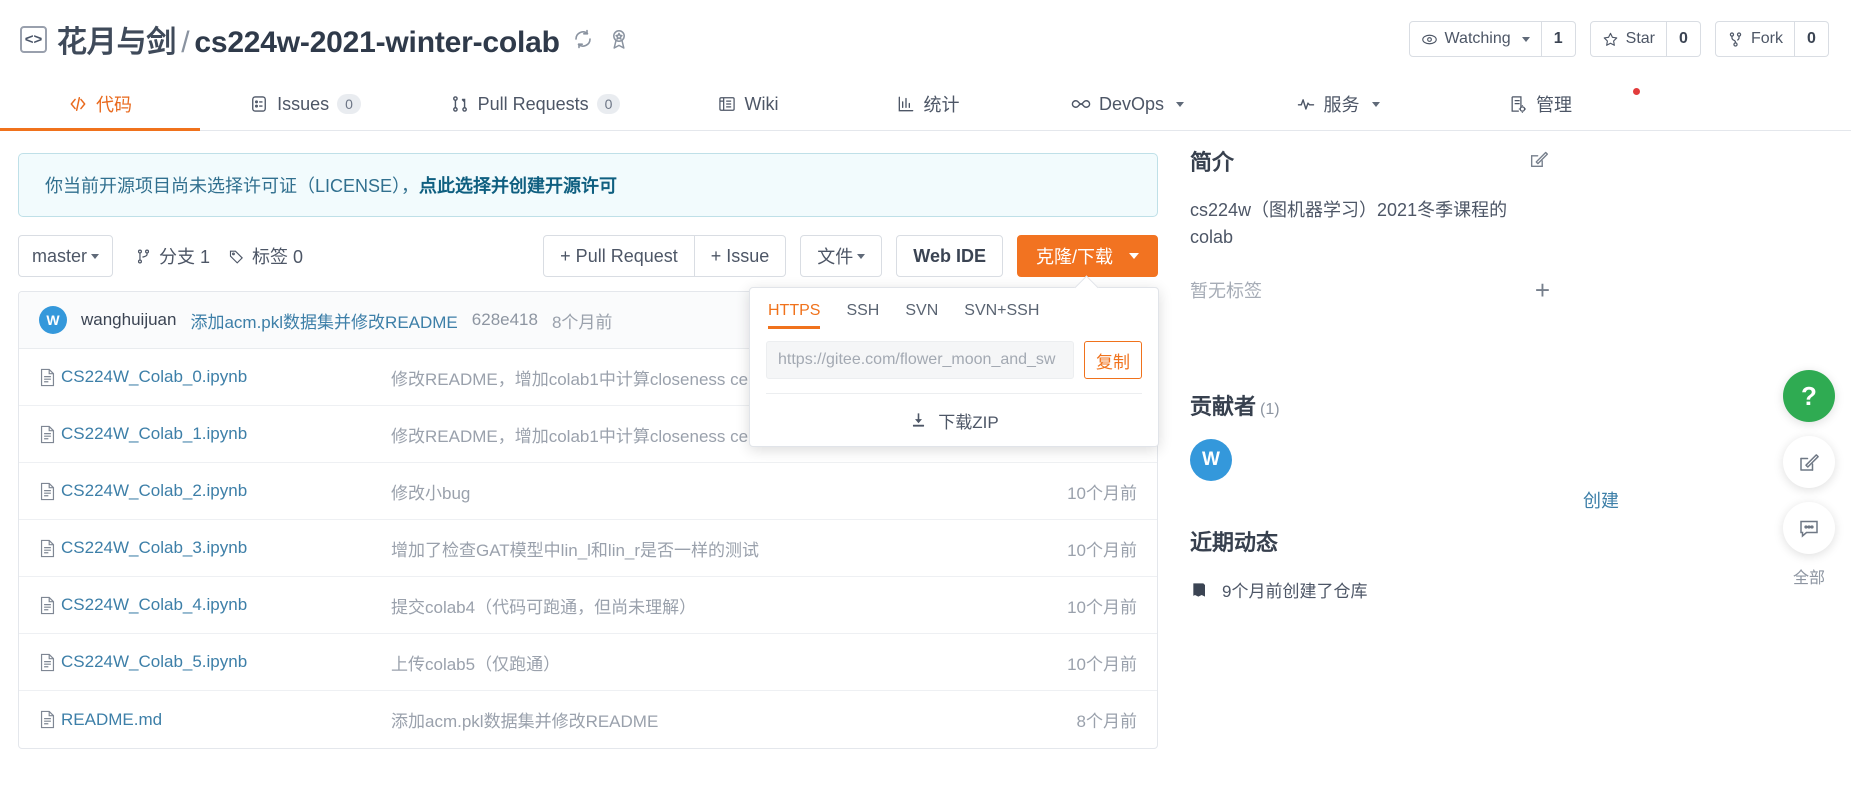 This screenshot has height=804, width=1851. I want to click on clone-tab-ssh: SSH, so click(862, 315).